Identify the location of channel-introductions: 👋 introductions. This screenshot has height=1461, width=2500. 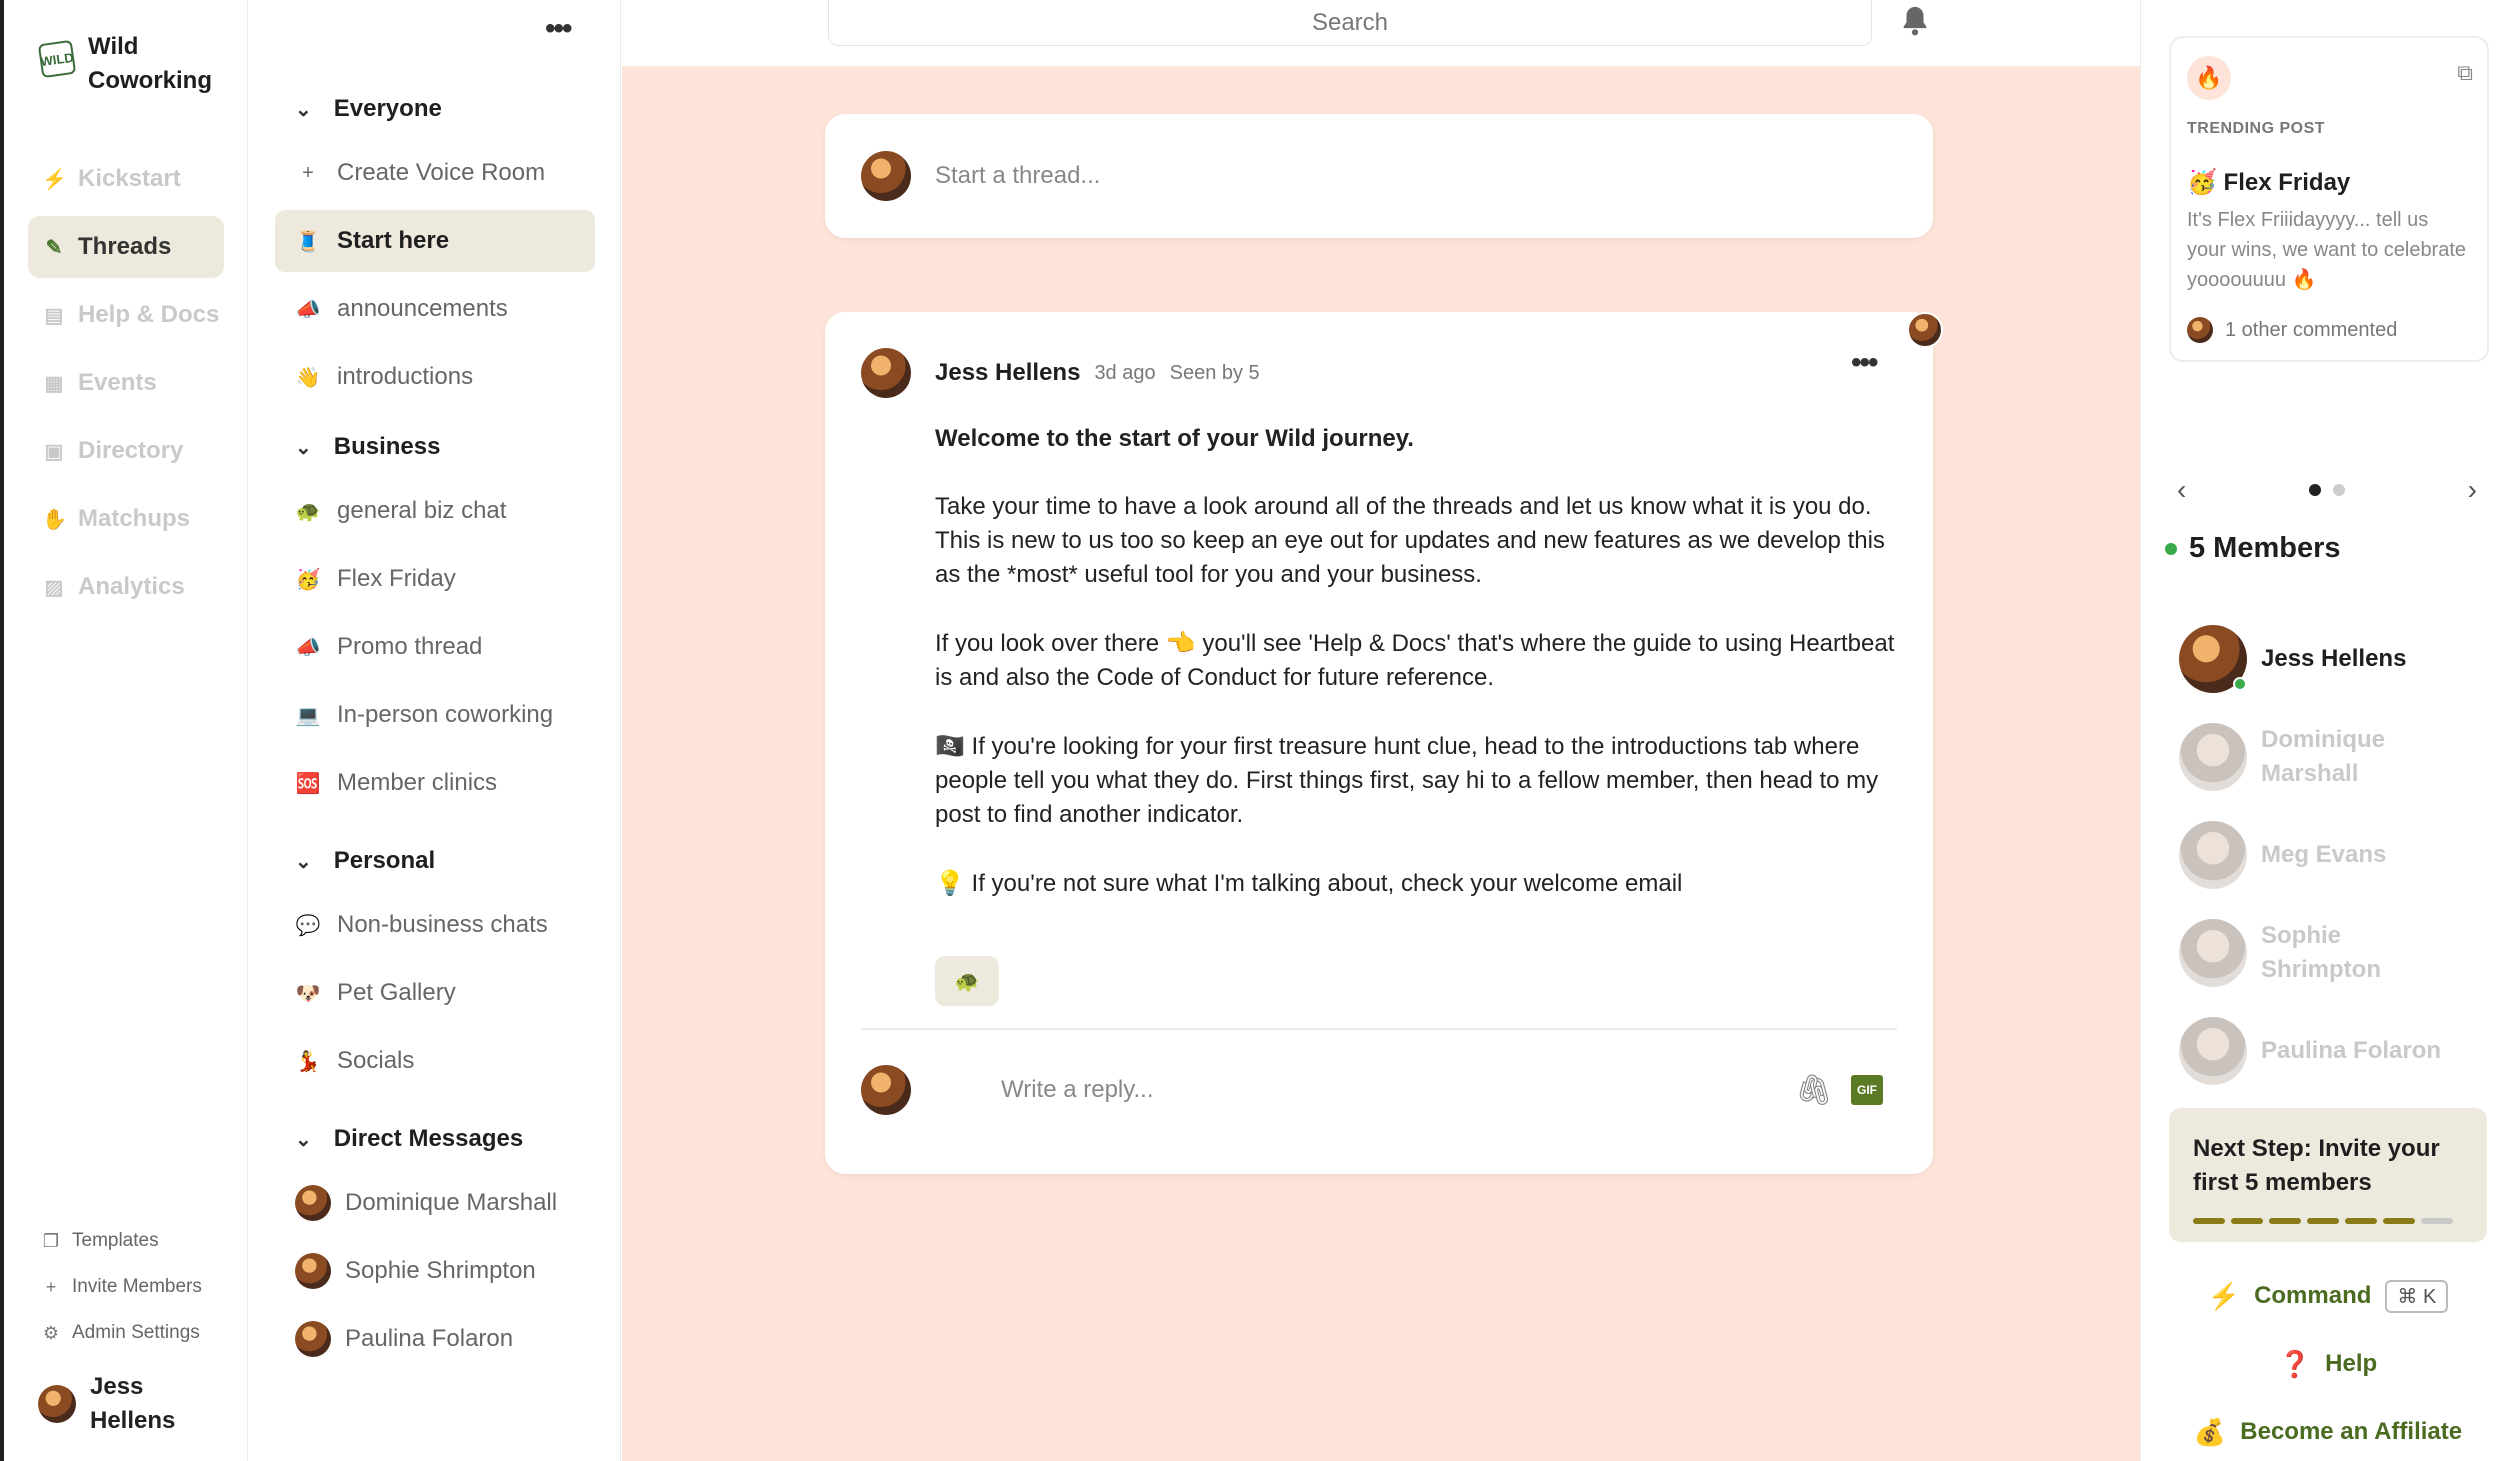
(435, 377).